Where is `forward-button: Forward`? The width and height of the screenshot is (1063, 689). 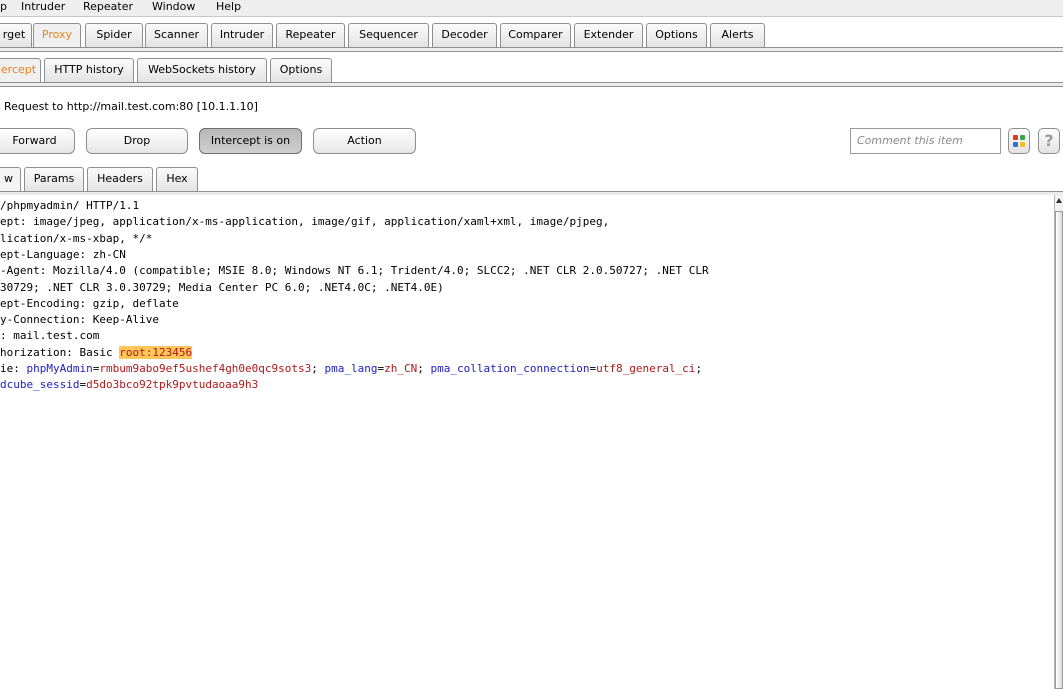
forward-button: Forward is located at coordinates (37, 141).